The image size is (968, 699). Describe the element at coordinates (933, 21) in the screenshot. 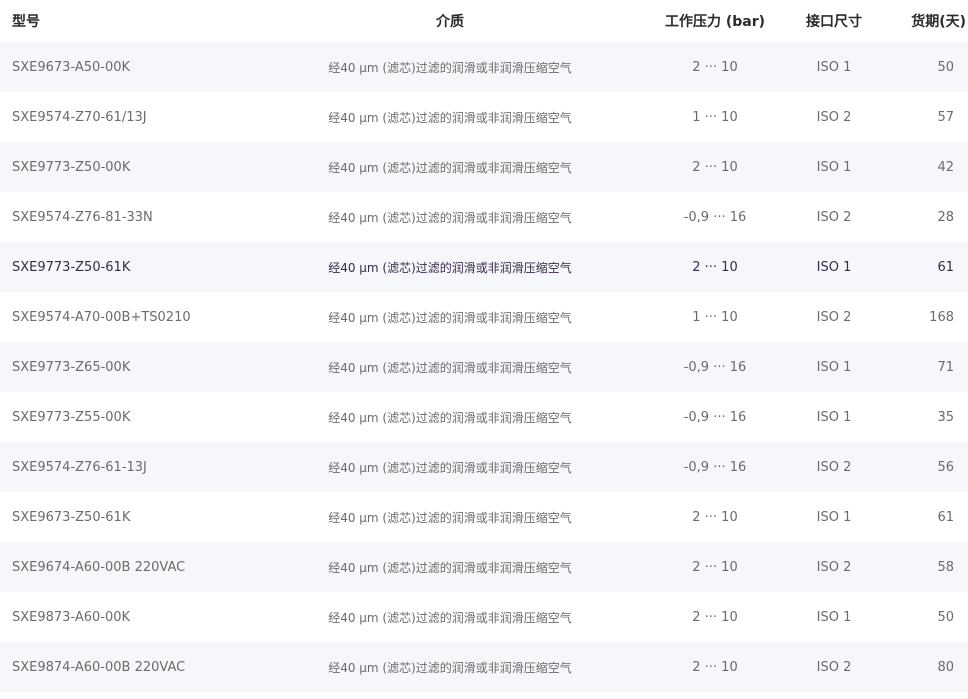

I see `header-delivery-days: 货期(天)` at that location.